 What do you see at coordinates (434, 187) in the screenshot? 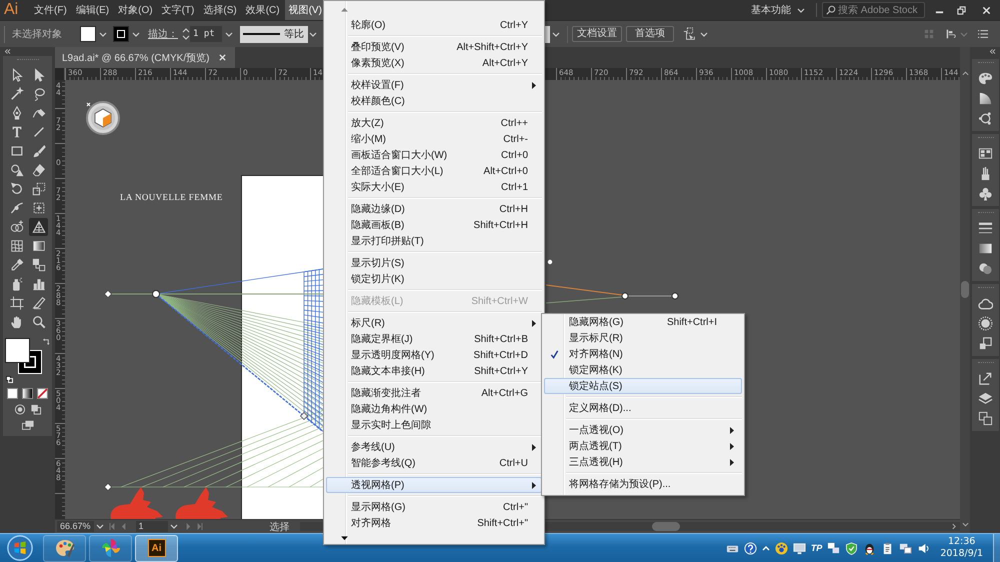
I see `menu-item: 实际大小(E) Ctrl+1` at bounding box center [434, 187].